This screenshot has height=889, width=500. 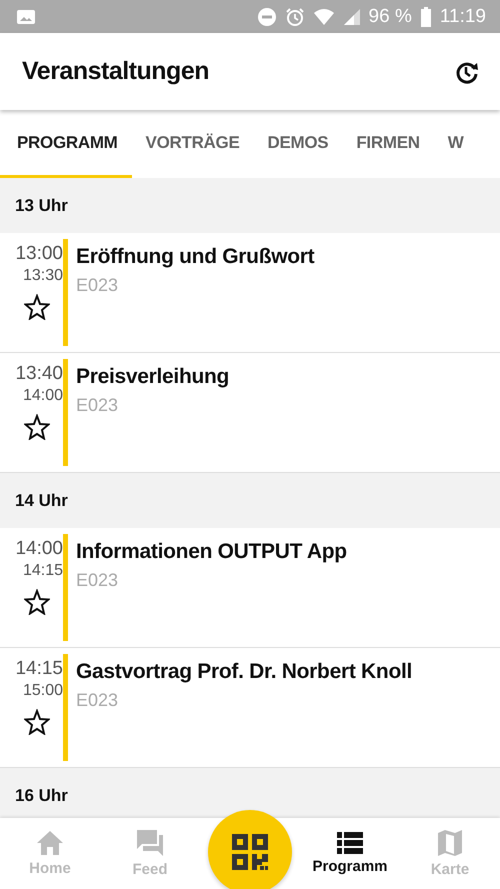 What do you see at coordinates (449, 843) in the screenshot?
I see `map-icon` at bounding box center [449, 843].